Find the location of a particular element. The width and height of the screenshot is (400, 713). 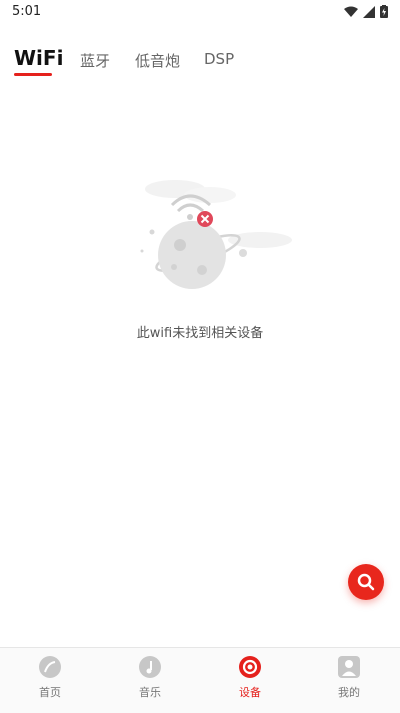

search-fab-button is located at coordinates (366, 582).